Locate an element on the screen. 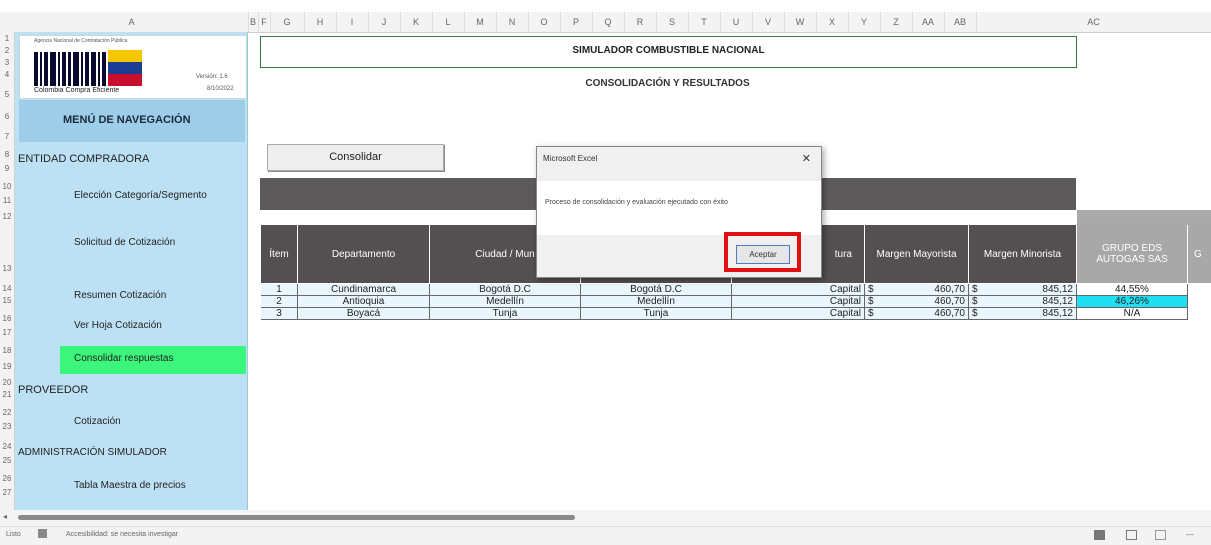 Image resolution: width=1211 pixels, height=545 pixels. cell-item: 3 is located at coordinates (279, 314).